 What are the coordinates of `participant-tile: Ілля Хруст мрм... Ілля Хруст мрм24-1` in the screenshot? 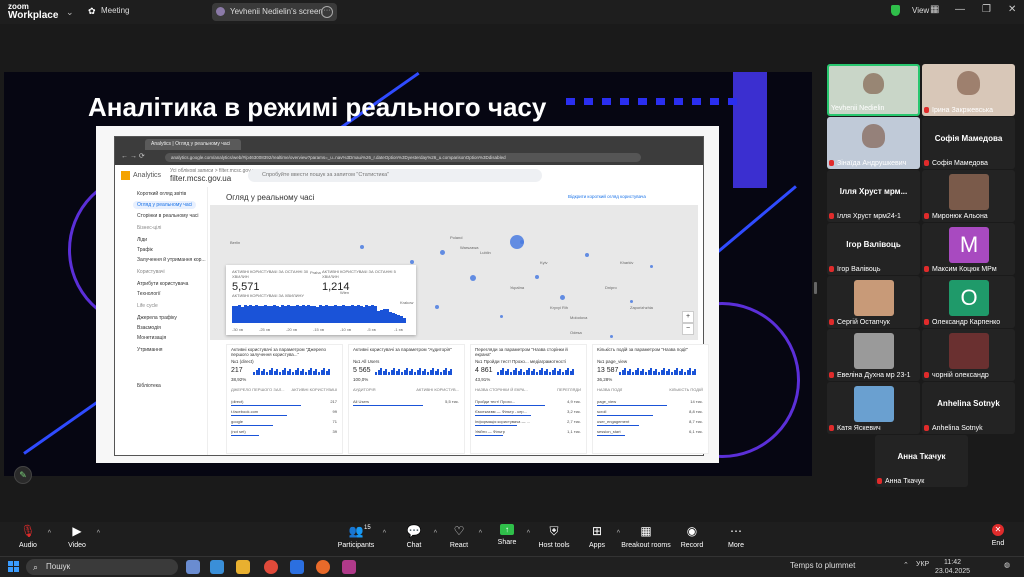 It's located at (873, 196).